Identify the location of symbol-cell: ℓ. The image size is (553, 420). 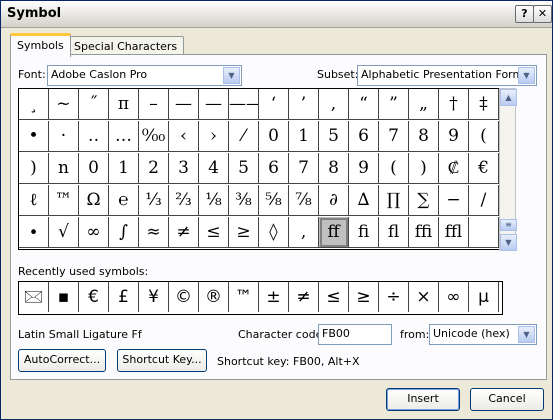
(34, 200).